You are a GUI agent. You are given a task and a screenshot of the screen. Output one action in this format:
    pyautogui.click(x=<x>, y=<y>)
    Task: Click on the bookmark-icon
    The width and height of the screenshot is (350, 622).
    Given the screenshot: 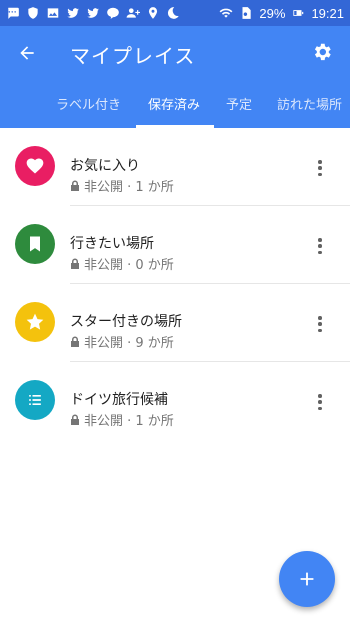 What is the action you would take?
    pyautogui.click(x=35, y=244)
    